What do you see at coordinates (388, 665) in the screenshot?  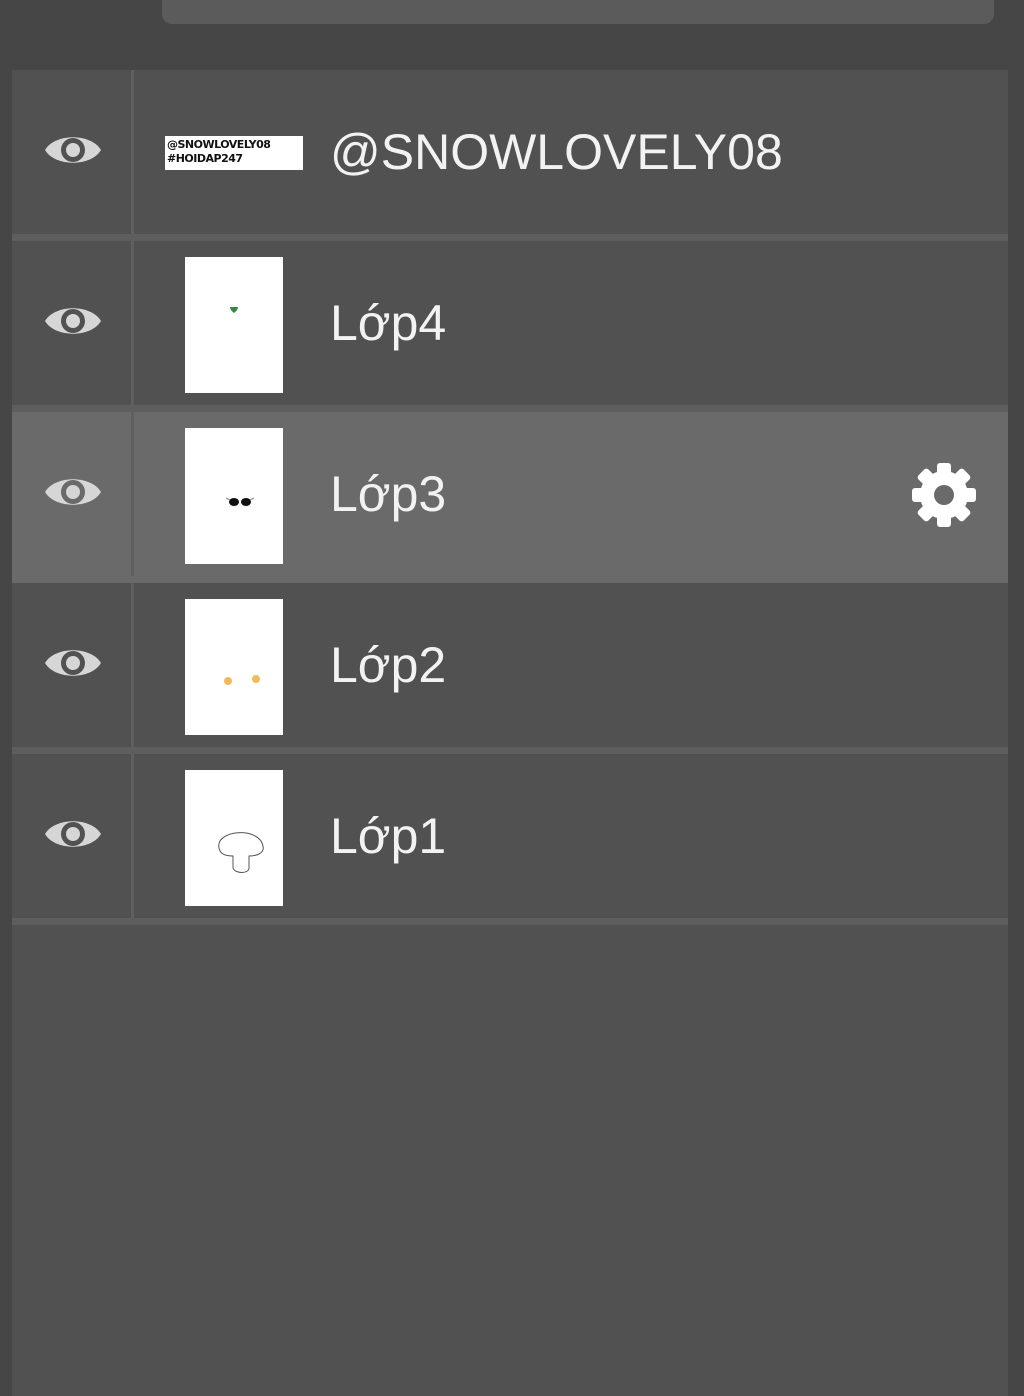 I see `layer-name: Lớp2` at bounding box center [388, 665].